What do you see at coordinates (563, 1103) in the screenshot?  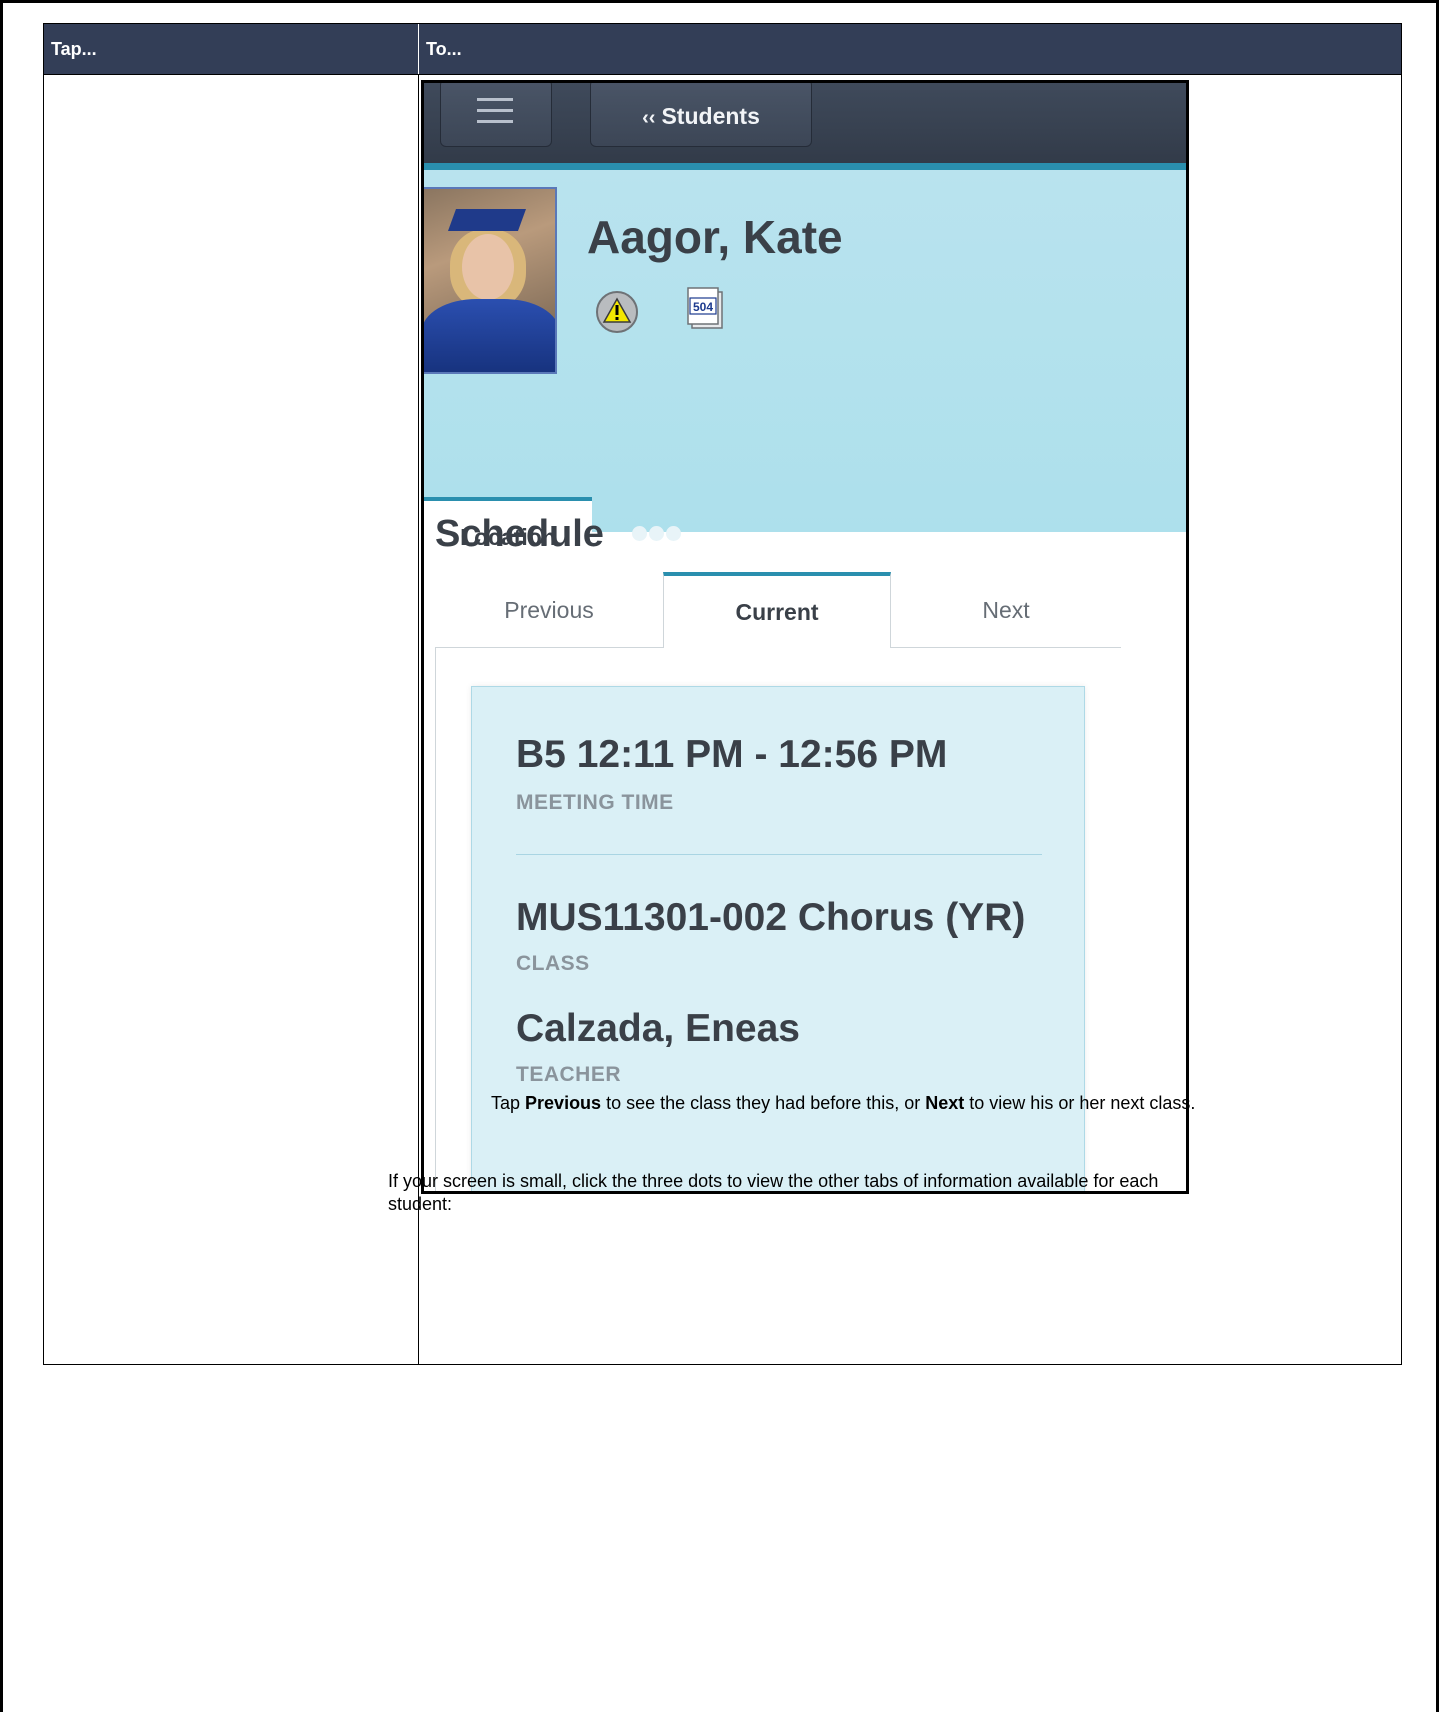 I see `bullet-previous-term: Previous` at bounding box center [563, 1103].